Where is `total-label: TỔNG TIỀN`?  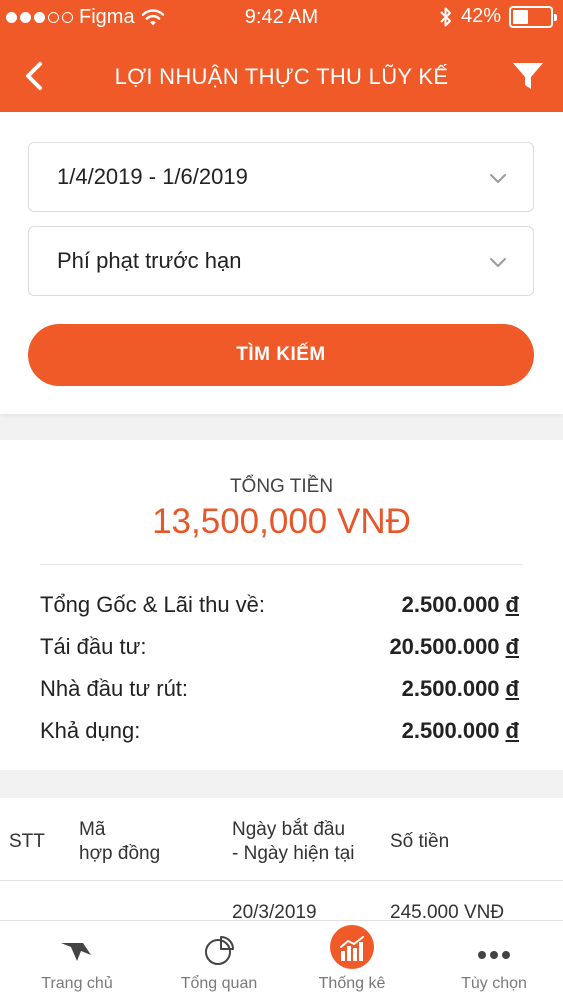 total-label: TỔNG TIỀN is located at coordinates (281, 486).